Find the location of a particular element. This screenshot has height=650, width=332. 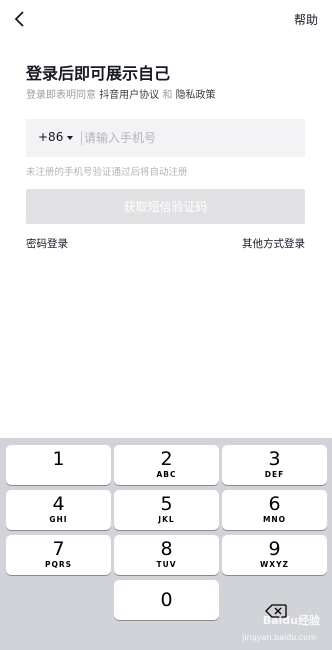

key-letters: MNO is located at coordinates (274, 519).